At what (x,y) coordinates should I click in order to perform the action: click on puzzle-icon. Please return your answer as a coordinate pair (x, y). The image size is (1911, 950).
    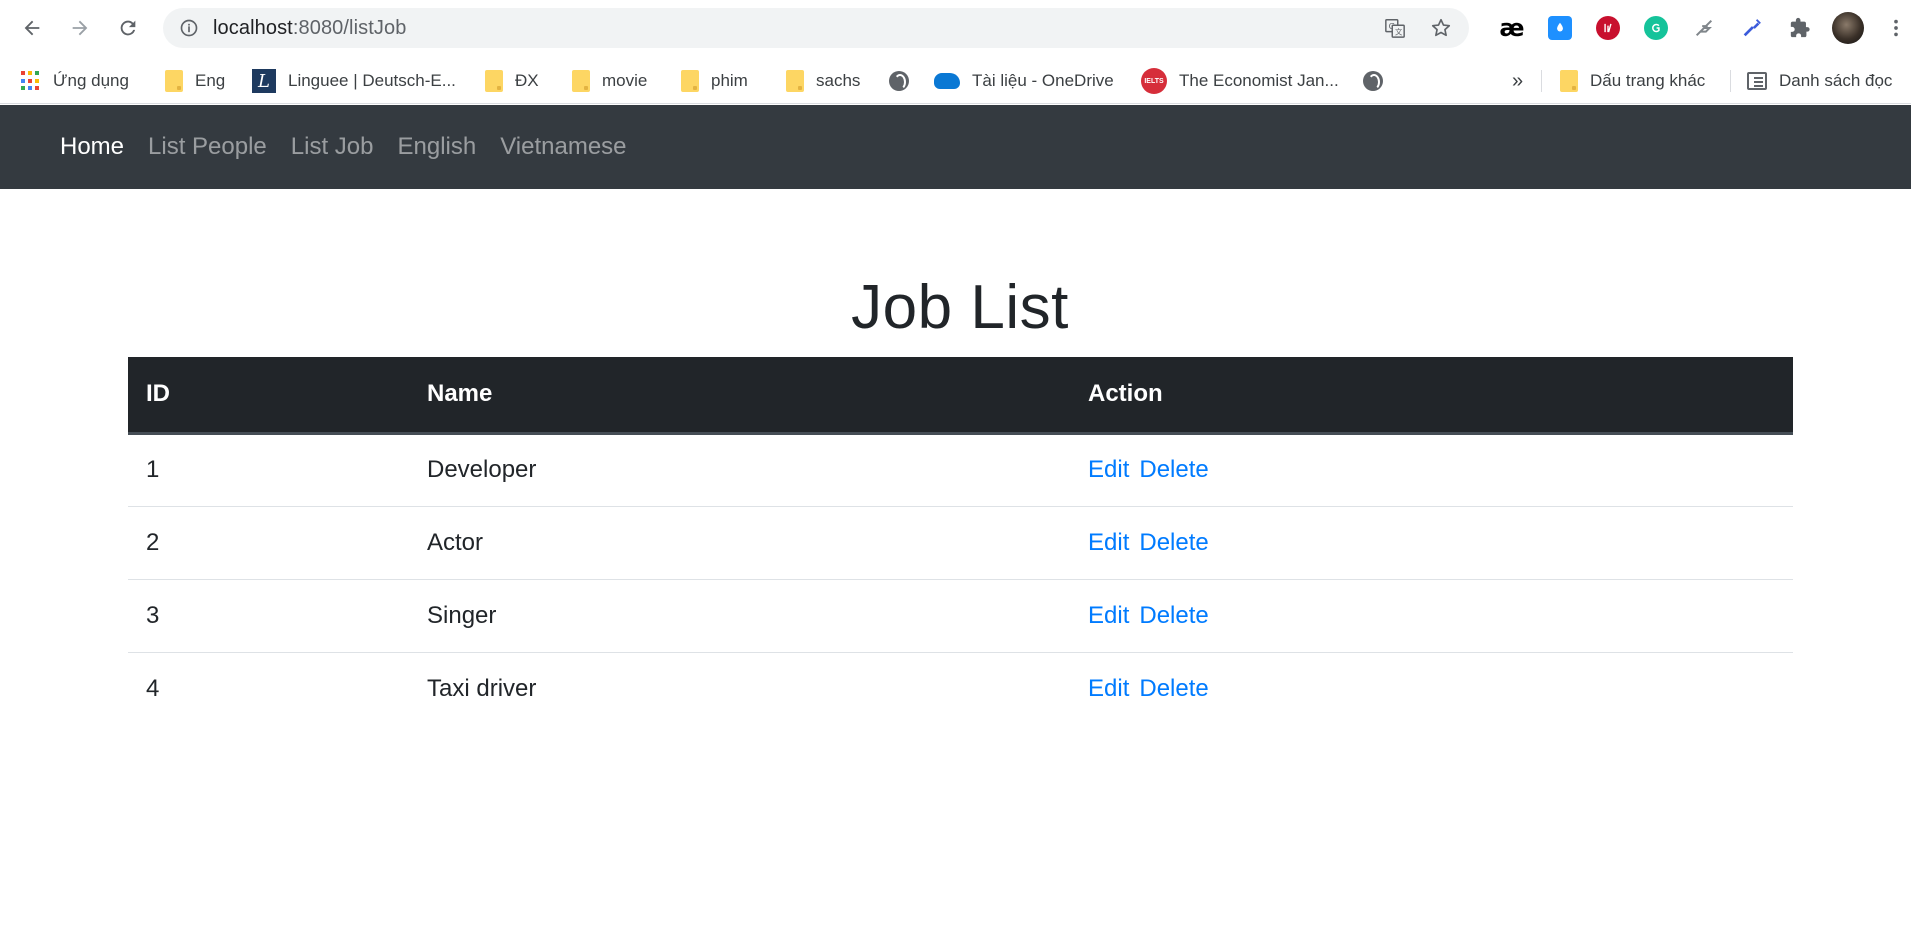
    Looking at the image, I should click on (1800, 27).